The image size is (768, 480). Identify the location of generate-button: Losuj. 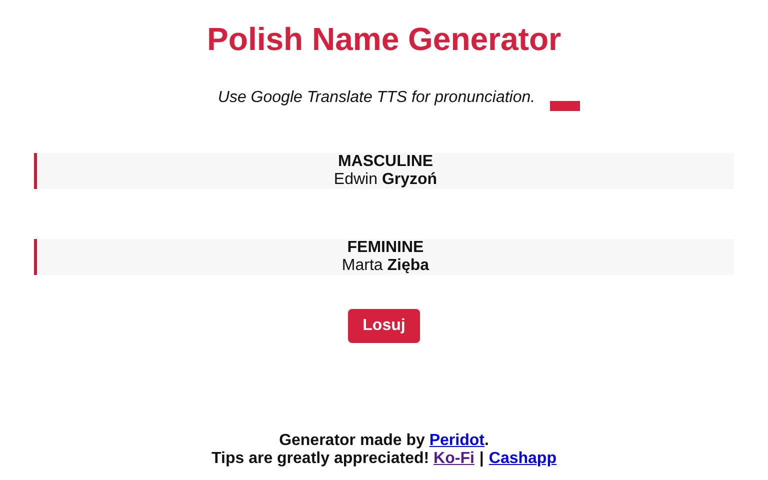
(384, 326).